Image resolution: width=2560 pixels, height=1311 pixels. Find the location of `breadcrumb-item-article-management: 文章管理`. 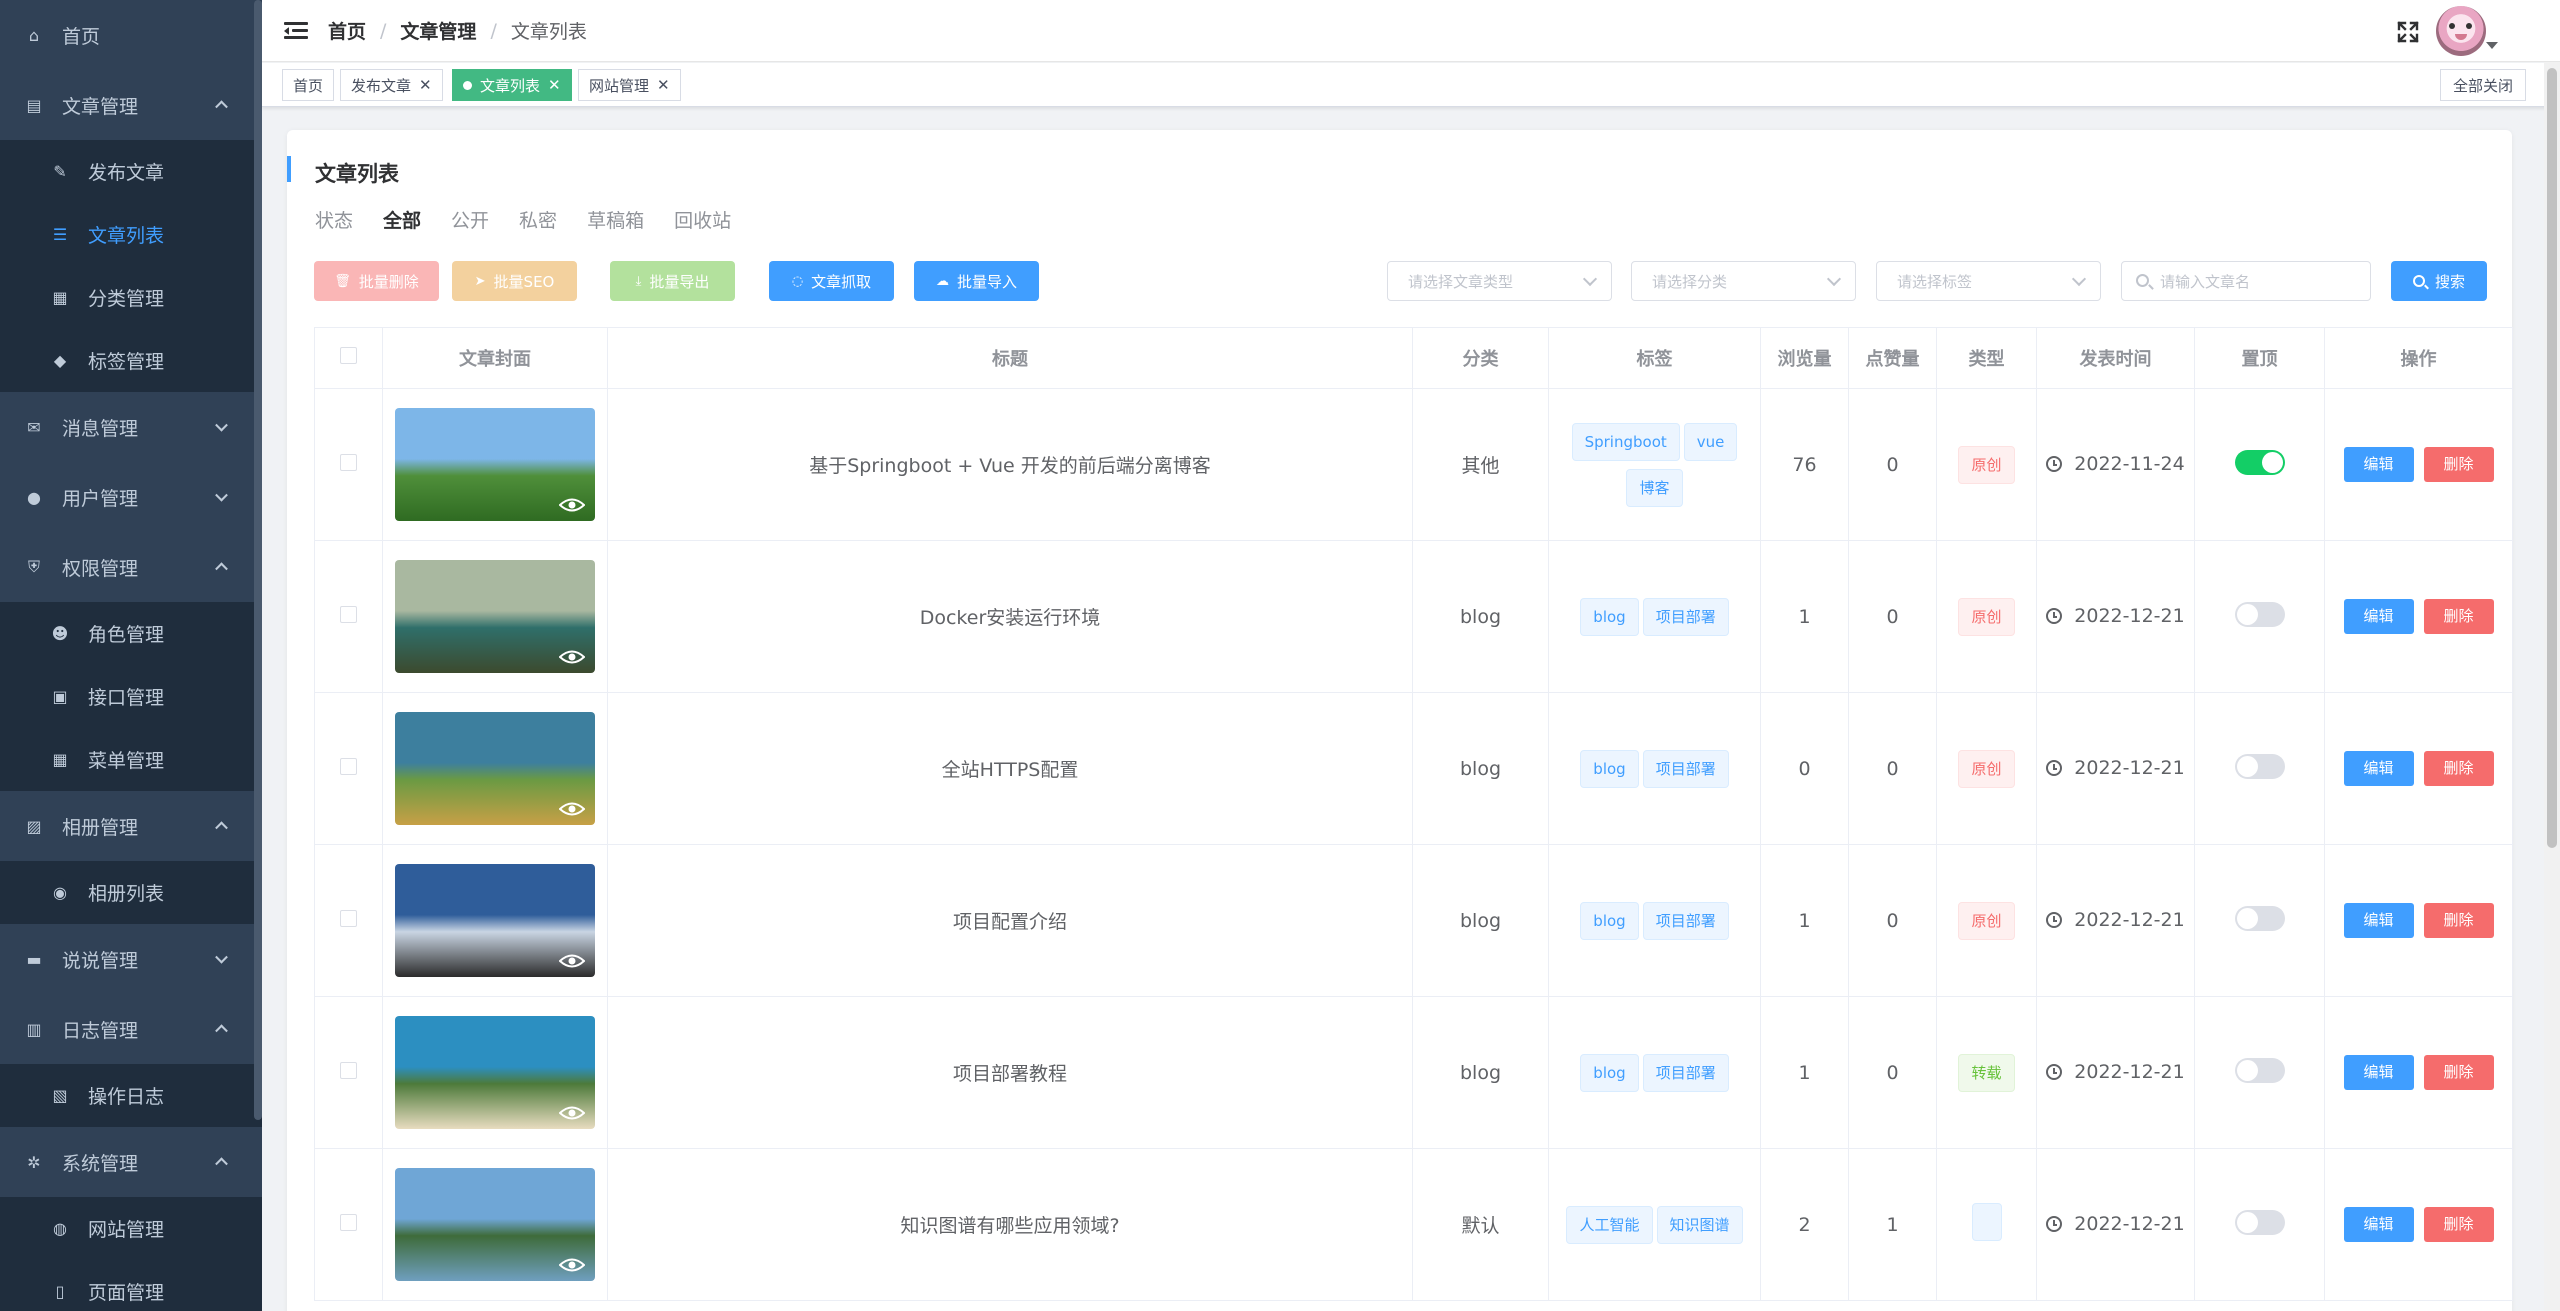

breadcrumb-item-article-management: 文章管理 is located at coordinates (438, 30).